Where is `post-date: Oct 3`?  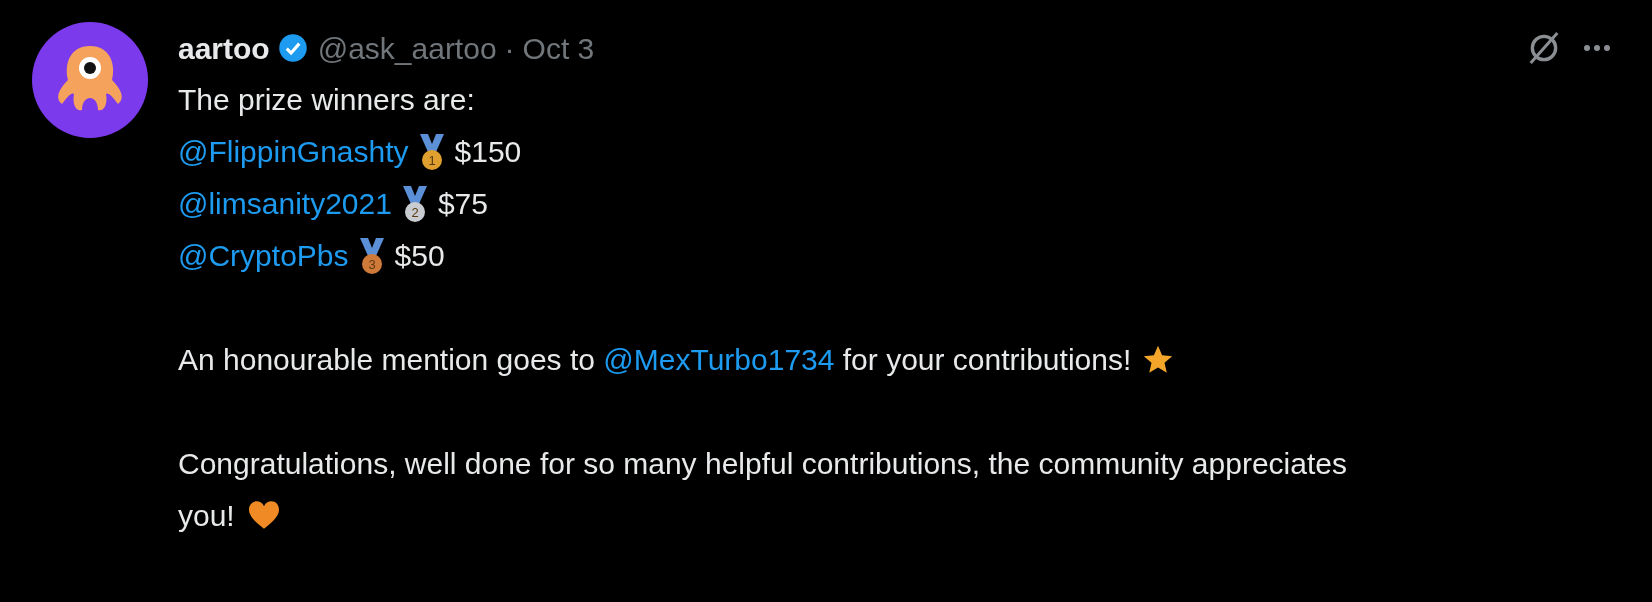 post-date: Oct 3 is located at coordinates (558, 48).